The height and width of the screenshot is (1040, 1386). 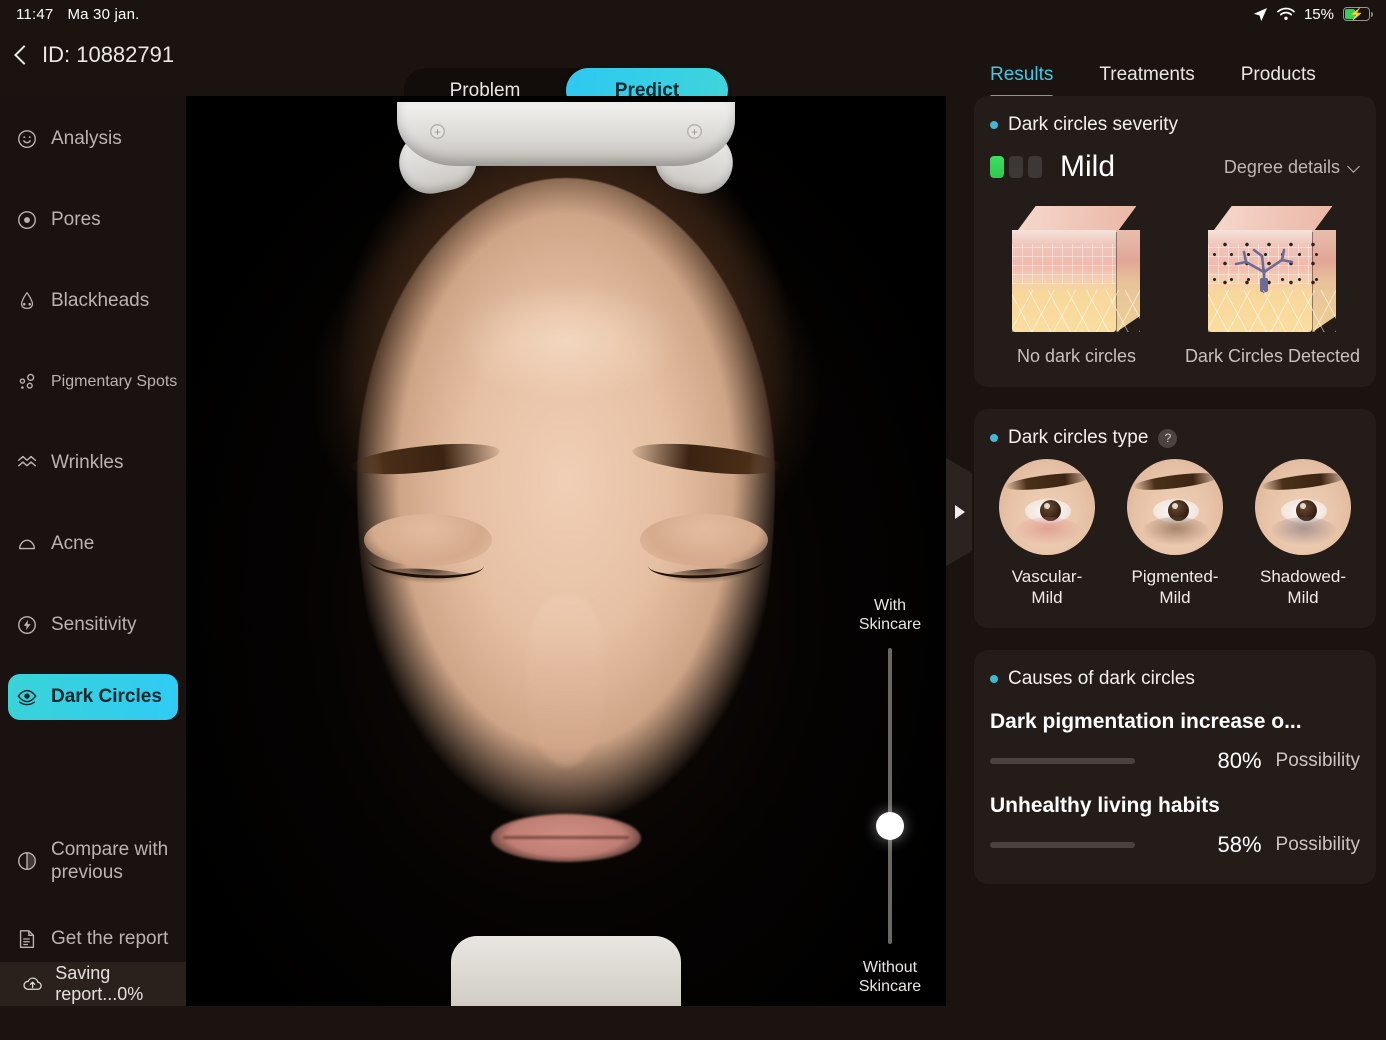 I want to click on type-label-vascular: Vascular- Mild, so click(x=1047, y=587).